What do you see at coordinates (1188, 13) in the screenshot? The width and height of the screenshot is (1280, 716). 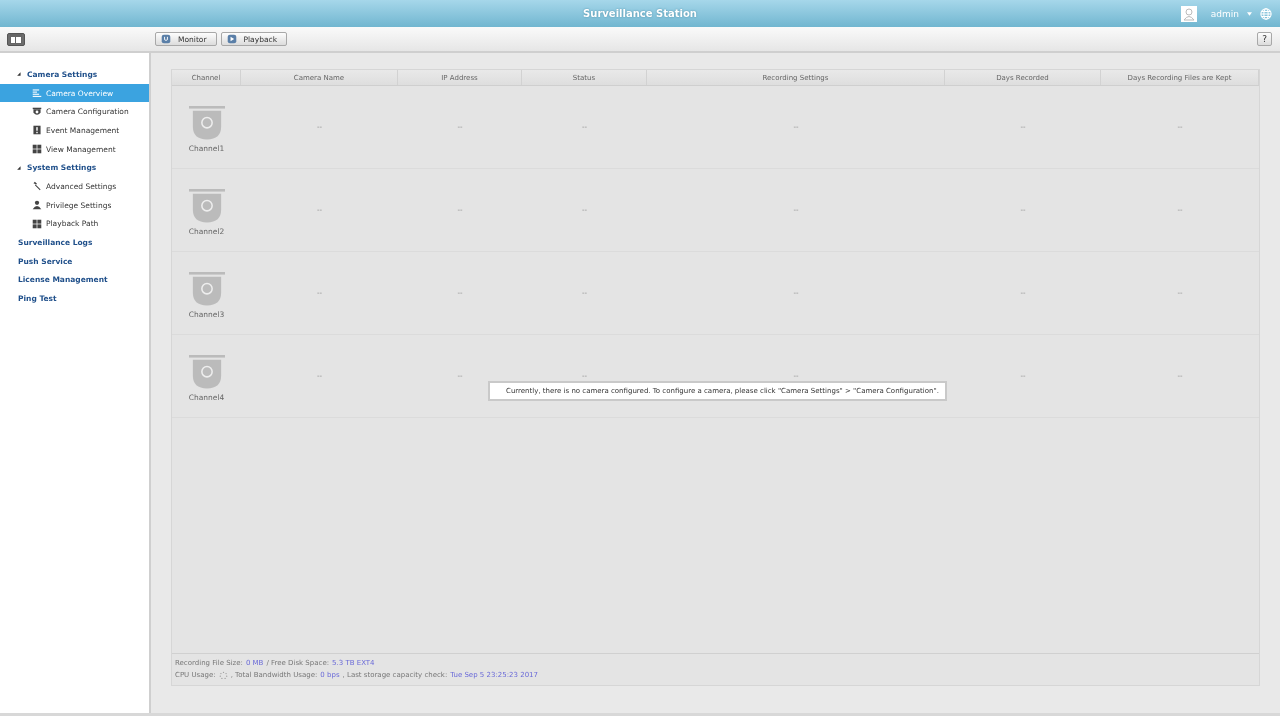 I see `user-avatar-icon` at bounding box center [1188, 13].